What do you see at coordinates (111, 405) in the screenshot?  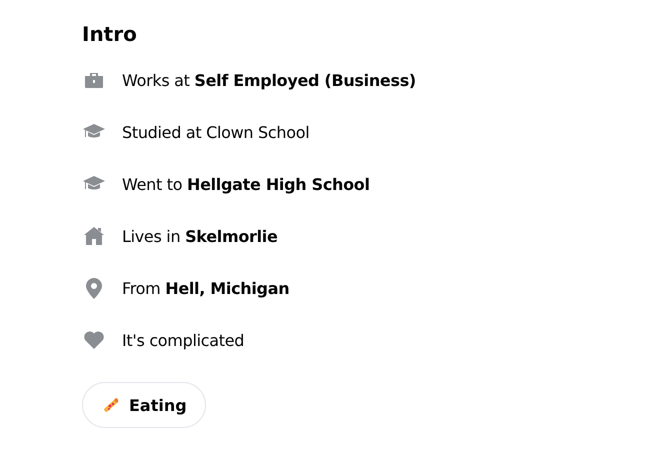 I see `pizza-slice-icon` at bounding box center [111, 405].